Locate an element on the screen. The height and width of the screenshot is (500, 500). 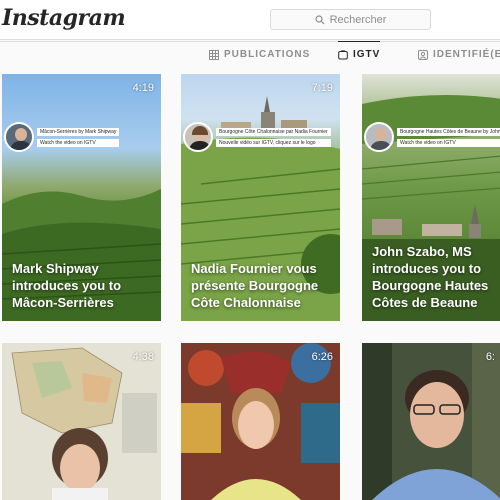
tab-igtv: IGTV is located at coordinates (359, 50).